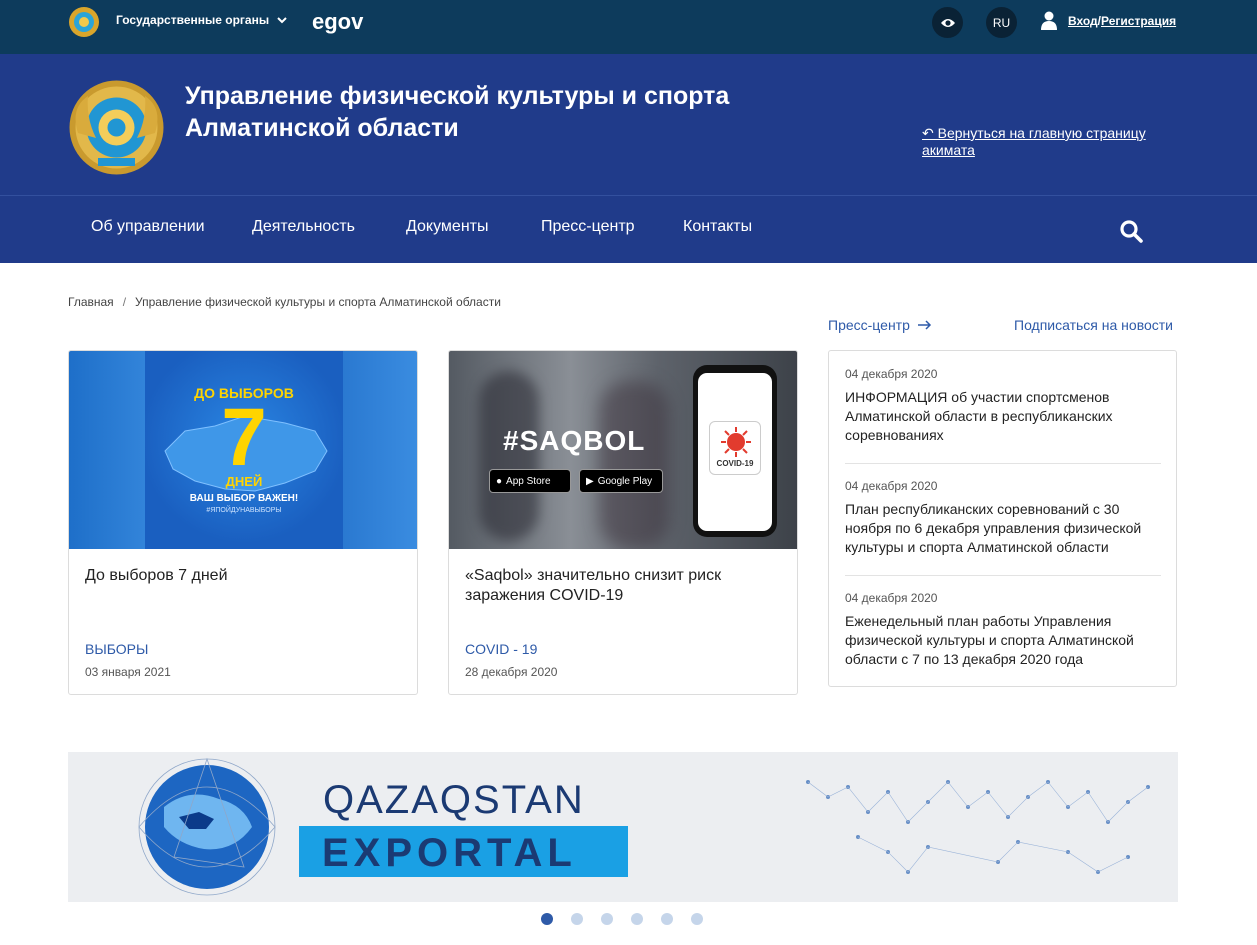 The width and height of the screenshot is (1257, 945). I want to click on card-date: 03 января 2021, so click(128, 672).